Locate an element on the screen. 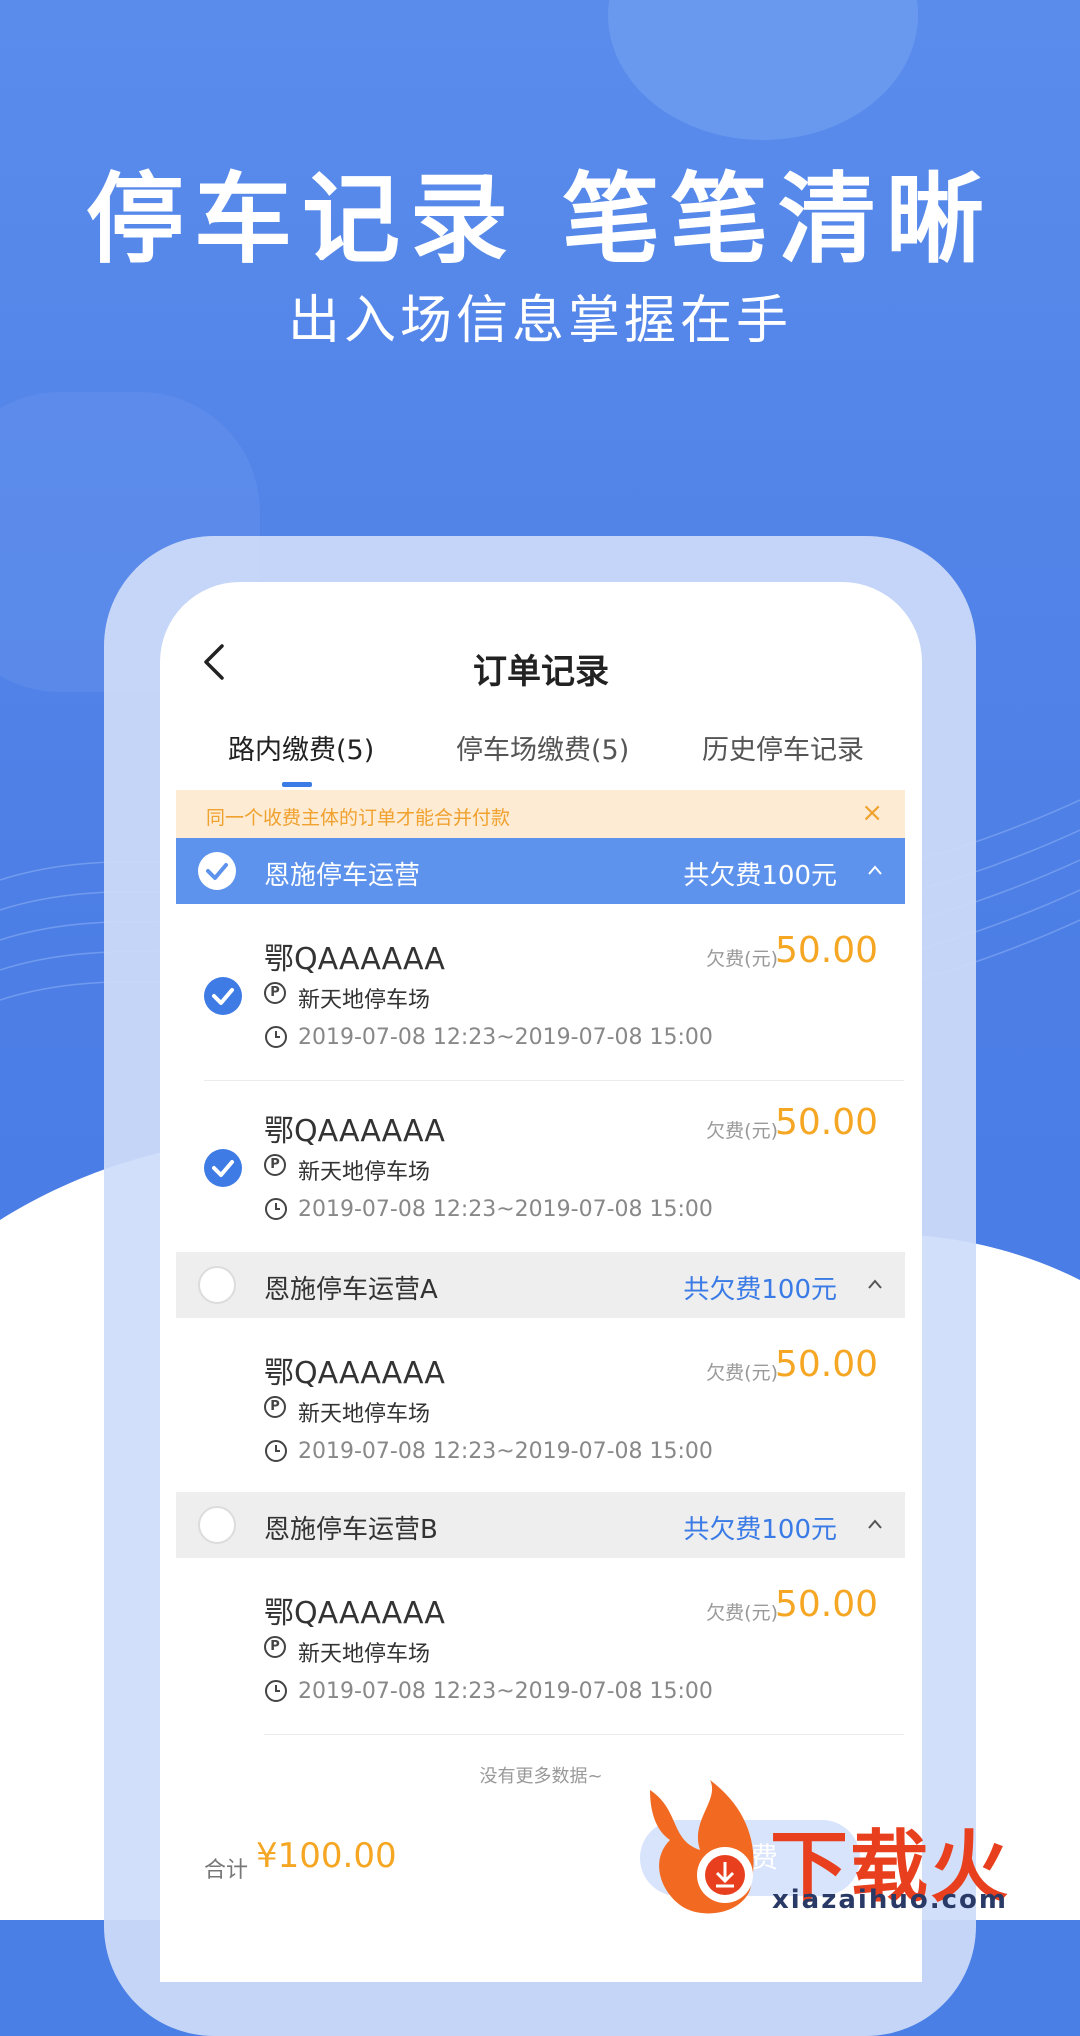  watermark-url: xiazaihuo.com is located at coordinates (890, 1900).